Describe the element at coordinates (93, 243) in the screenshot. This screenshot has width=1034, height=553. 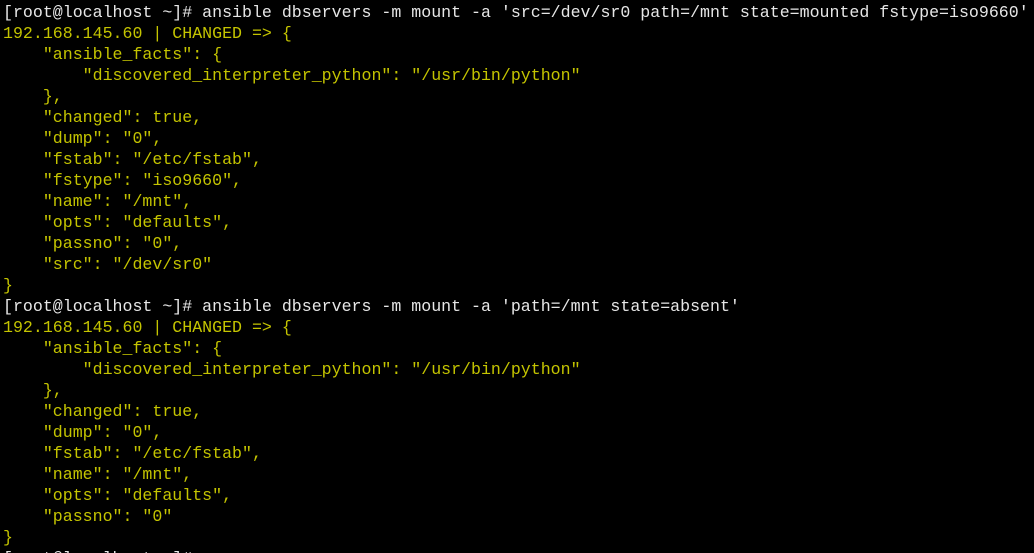
I see `output-line: "passno": "0",` at that location.